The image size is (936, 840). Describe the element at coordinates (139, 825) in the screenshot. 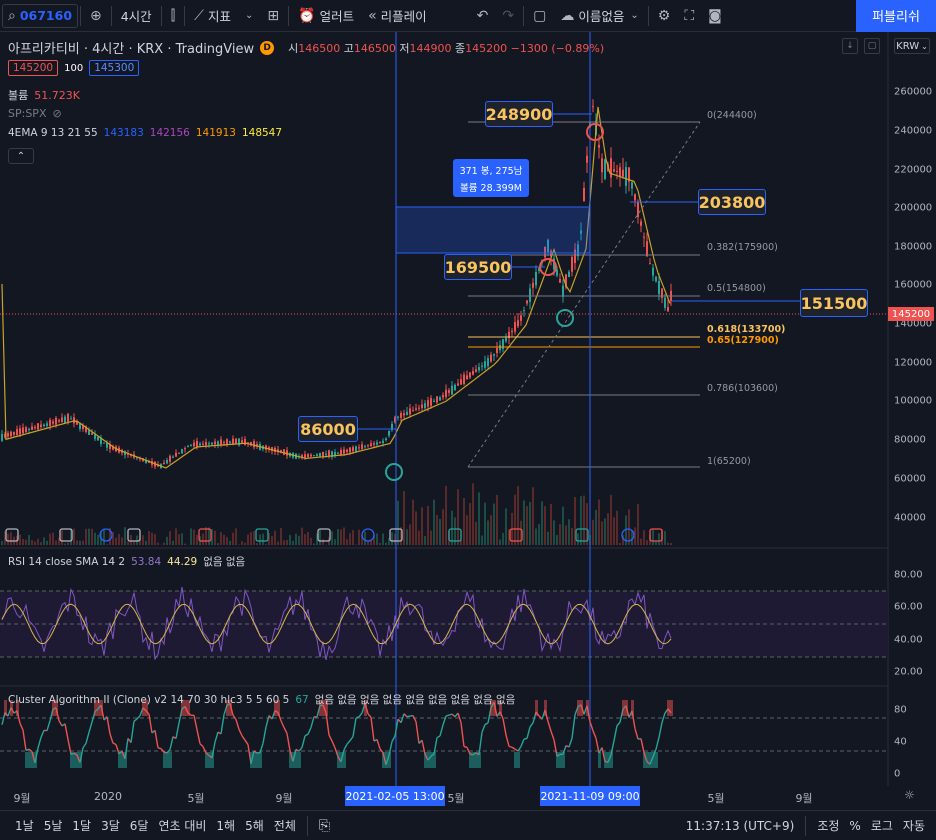

I see `range-6m: 6달` at that location.